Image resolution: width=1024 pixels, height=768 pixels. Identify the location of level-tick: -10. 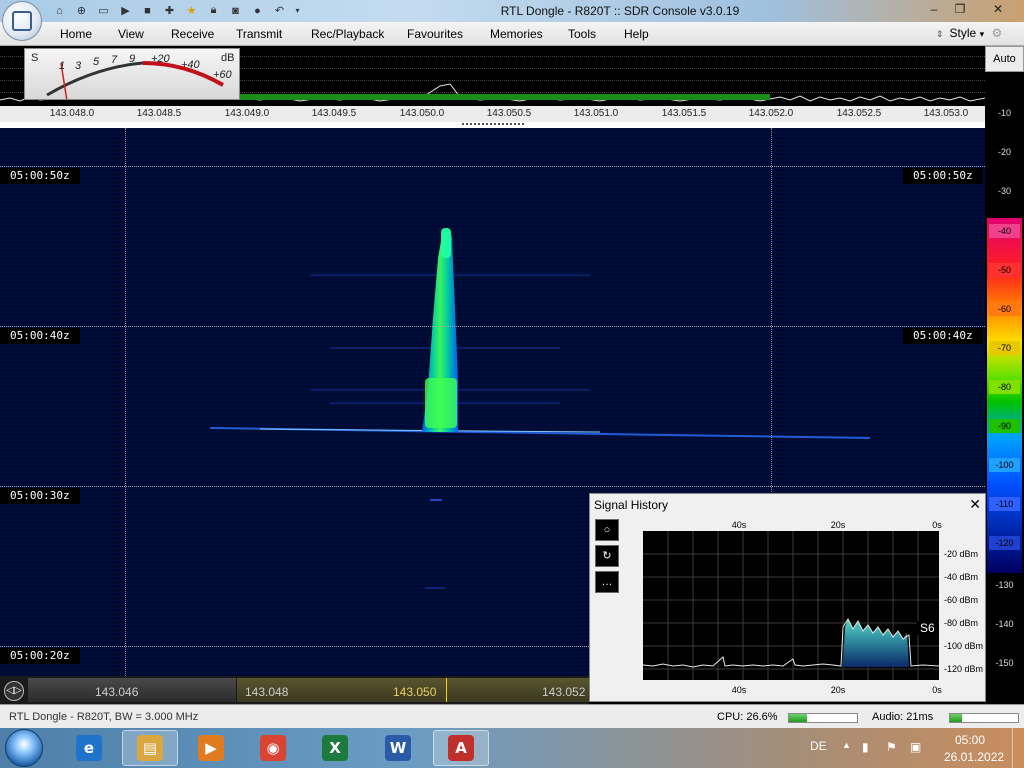
(1004, 113).